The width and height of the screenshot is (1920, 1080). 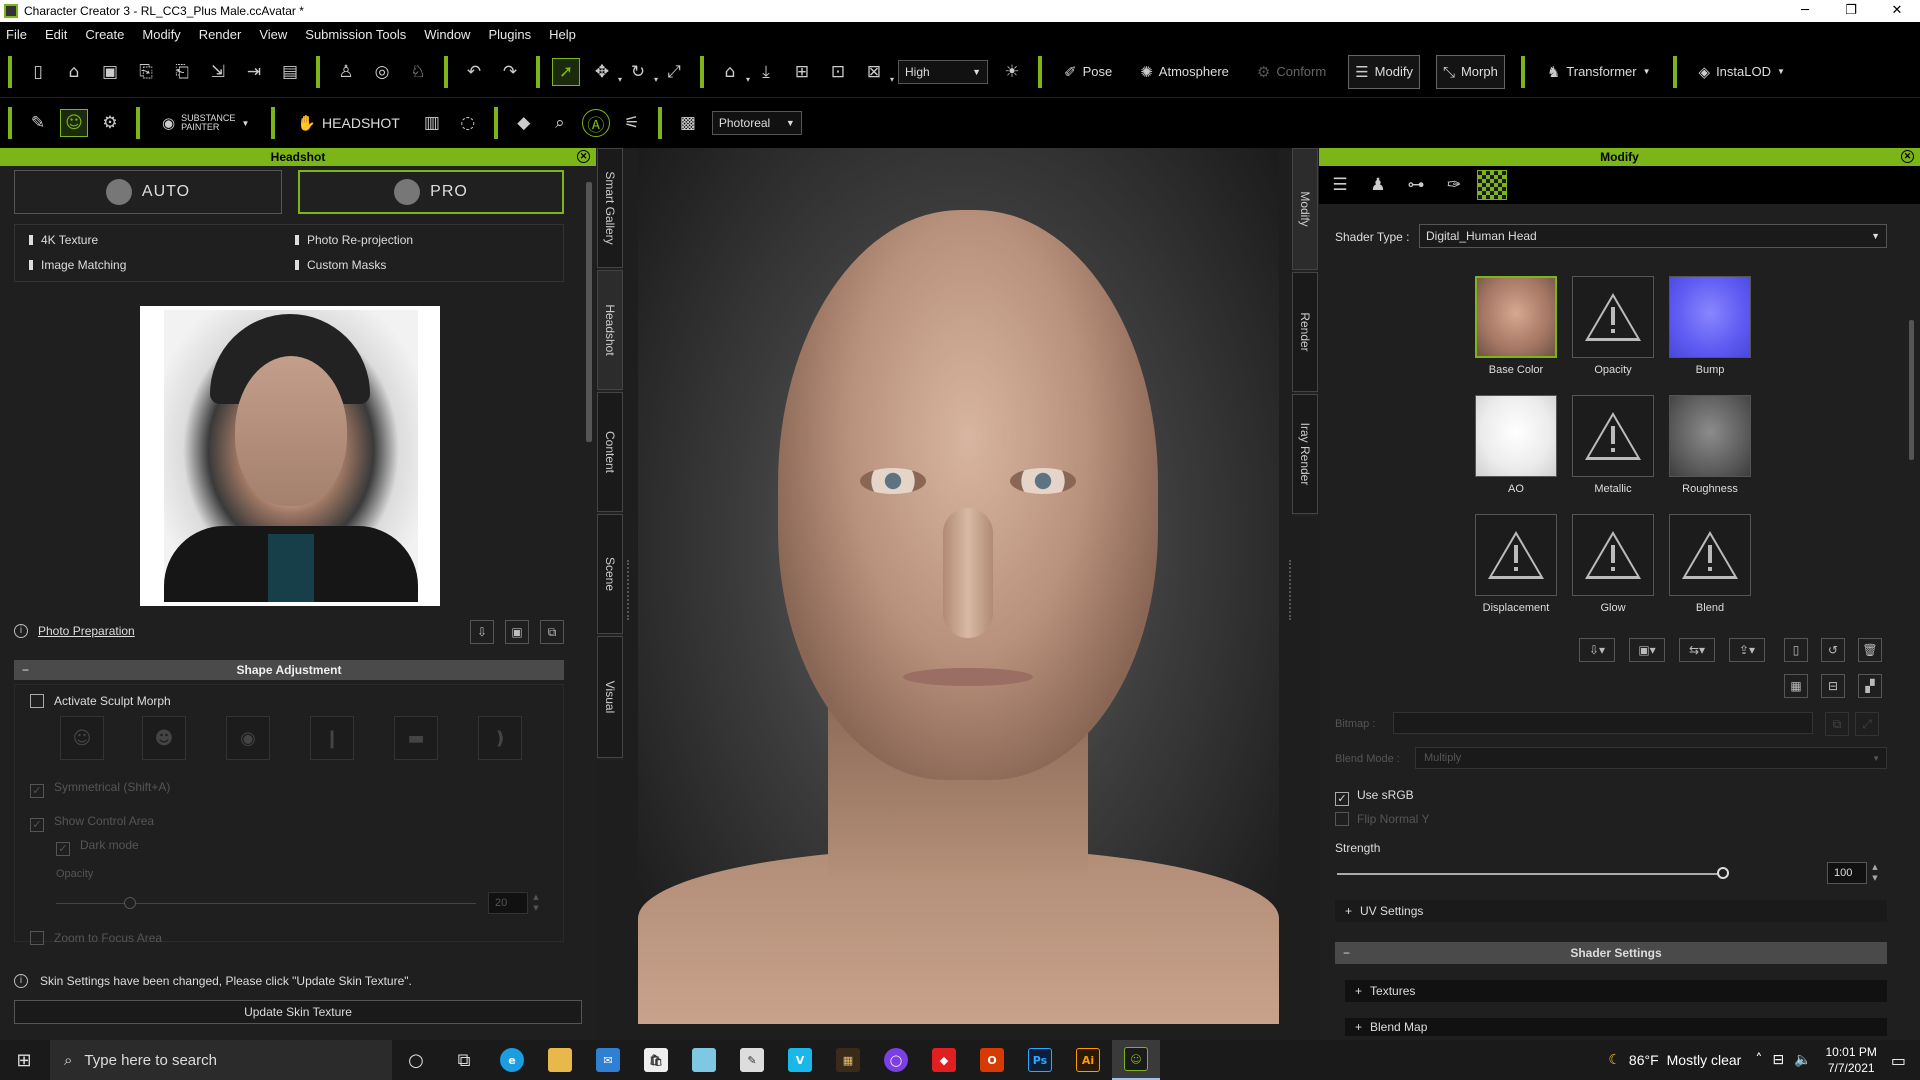 What do you see at coordinates (1088, 1060) in the screenshot?
I see `illustrator-icon: Ai` at bounding box center [1088, 1060].